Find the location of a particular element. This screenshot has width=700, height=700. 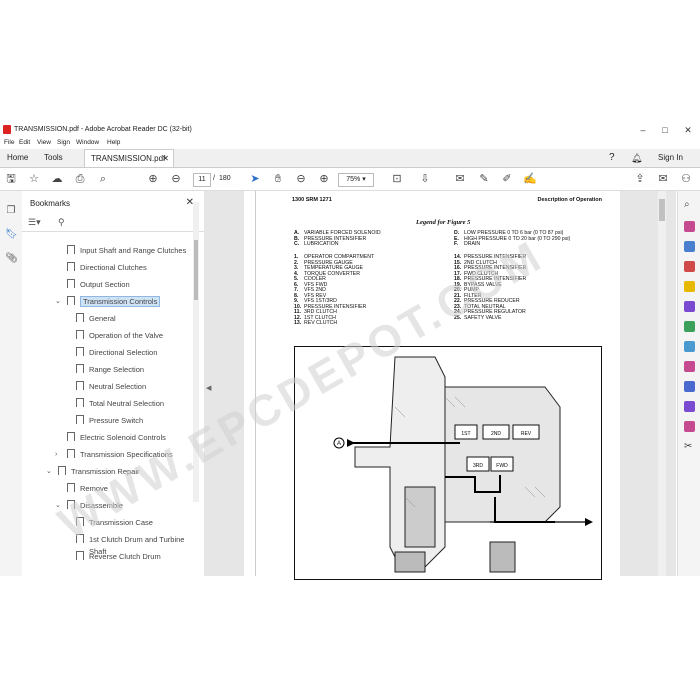

hand-tool-icon: ✋︎ is located at coordinates (278, 179).